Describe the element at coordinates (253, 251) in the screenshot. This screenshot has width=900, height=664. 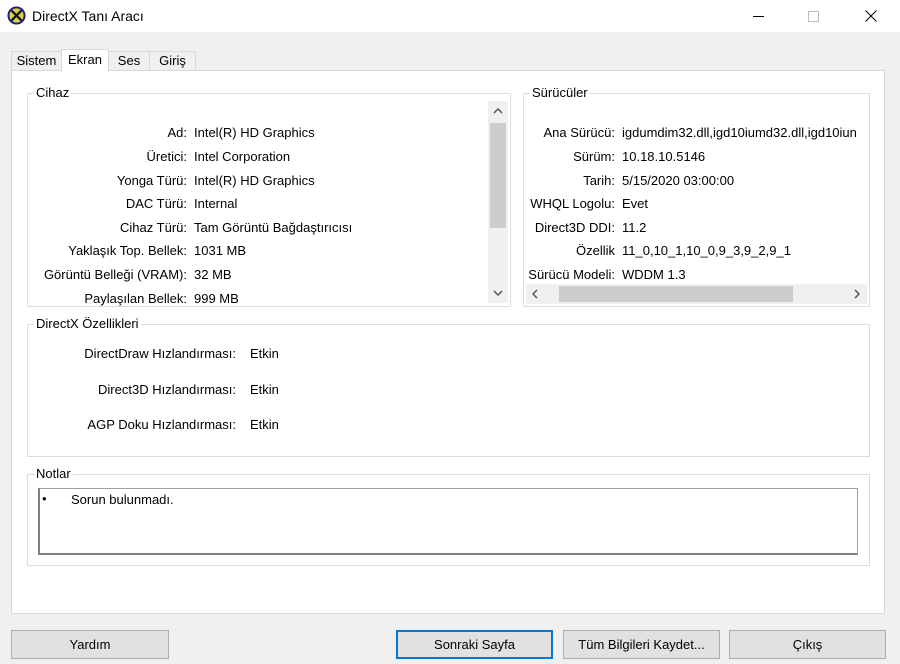
I see `device-row: Yaklaşık Top. Bellek: 1031 MB` at that location.